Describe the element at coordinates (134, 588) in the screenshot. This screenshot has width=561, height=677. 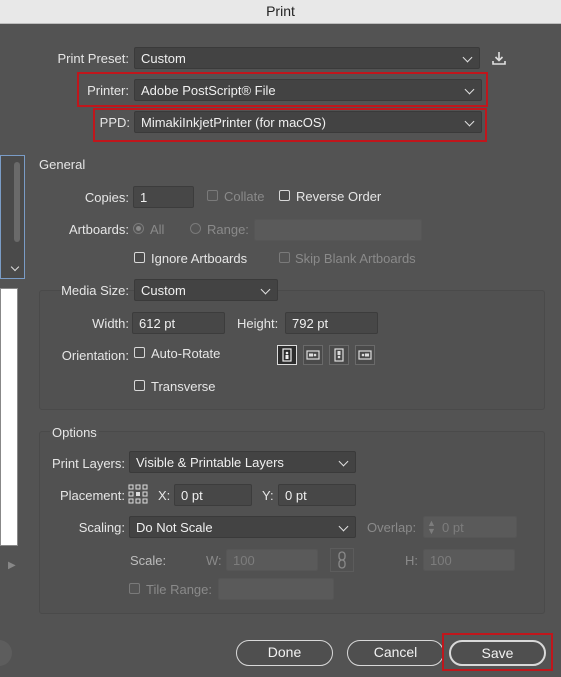
I see `tile-range-checkbox` at that location.